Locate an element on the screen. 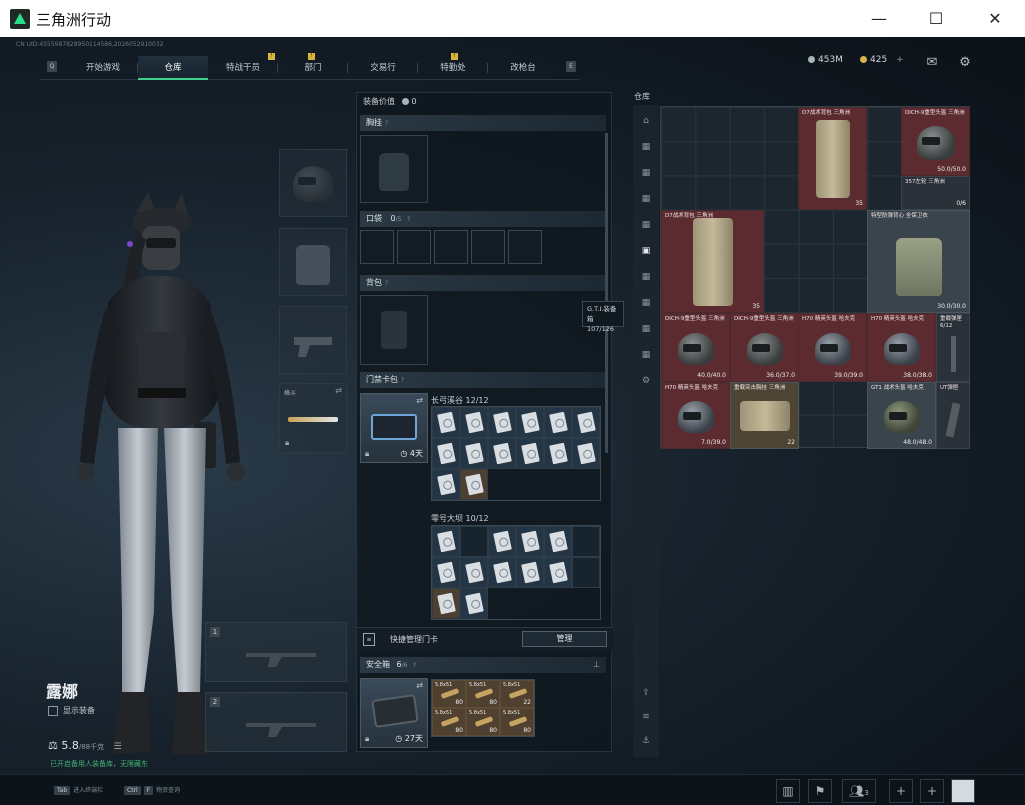  tab-operators: 特战干员 ! is located at coordinates (243, 66).